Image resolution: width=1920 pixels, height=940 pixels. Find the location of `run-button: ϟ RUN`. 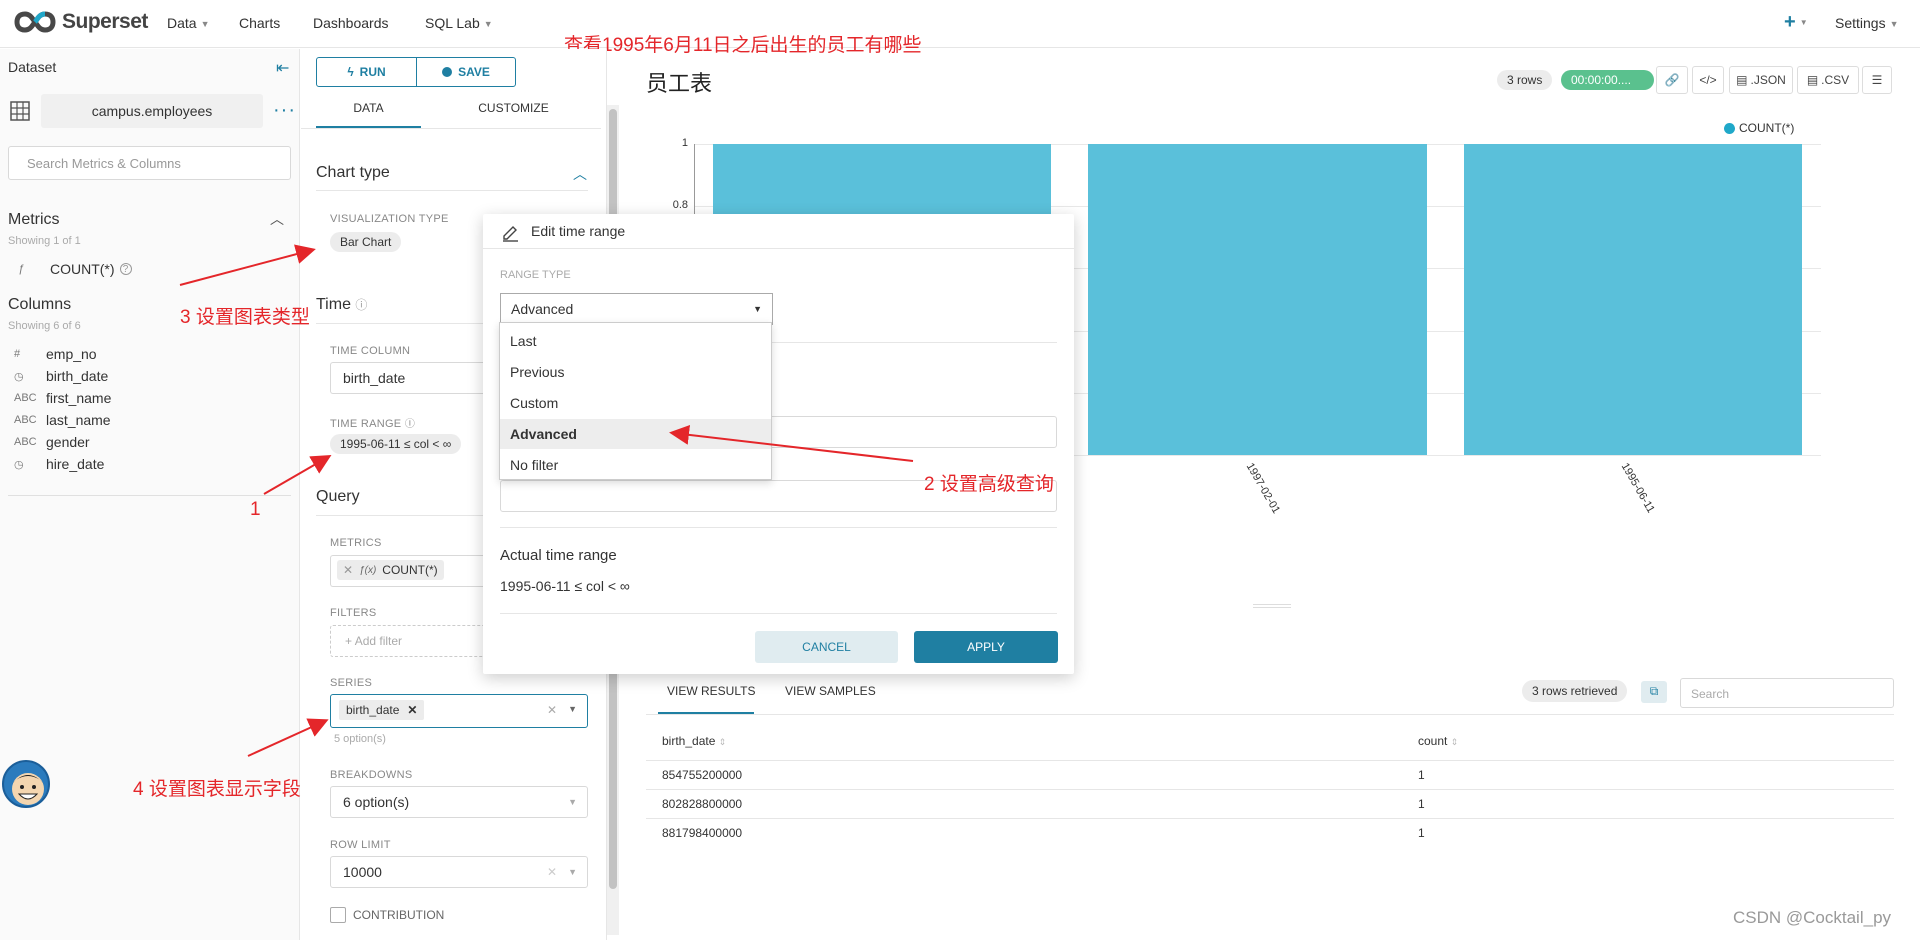

run-button: ϟ RUN is located at coordinates (366, 72).